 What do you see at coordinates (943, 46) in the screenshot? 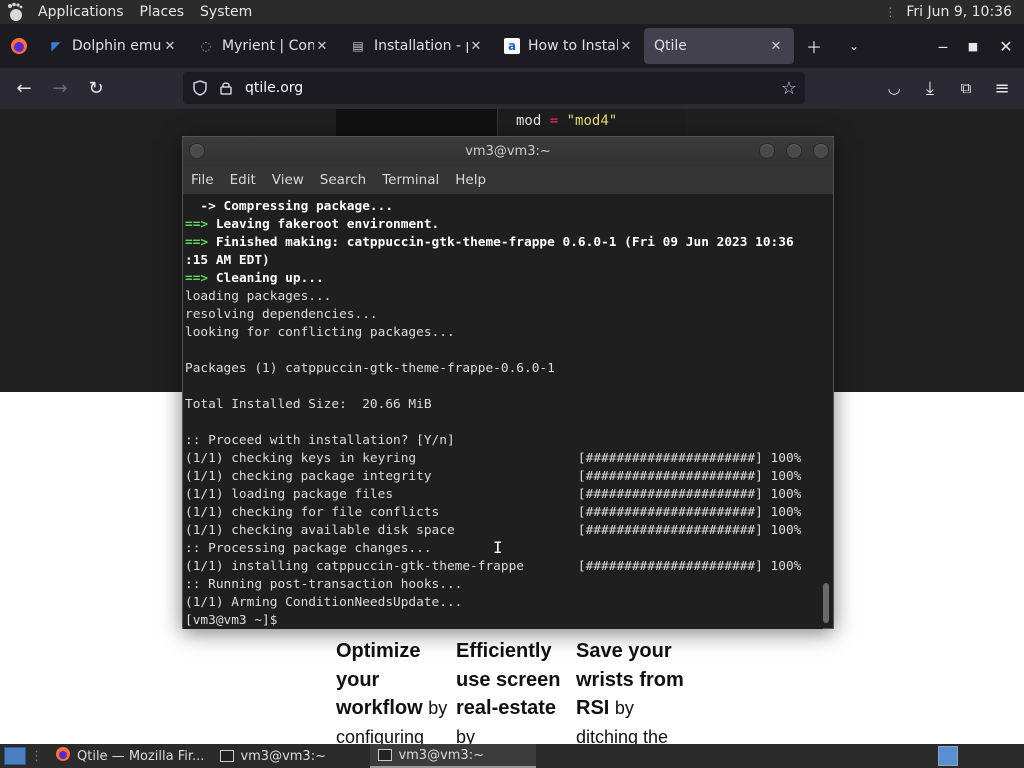
I see `minimize-icon: ‒` at bounding box center [943, 46].